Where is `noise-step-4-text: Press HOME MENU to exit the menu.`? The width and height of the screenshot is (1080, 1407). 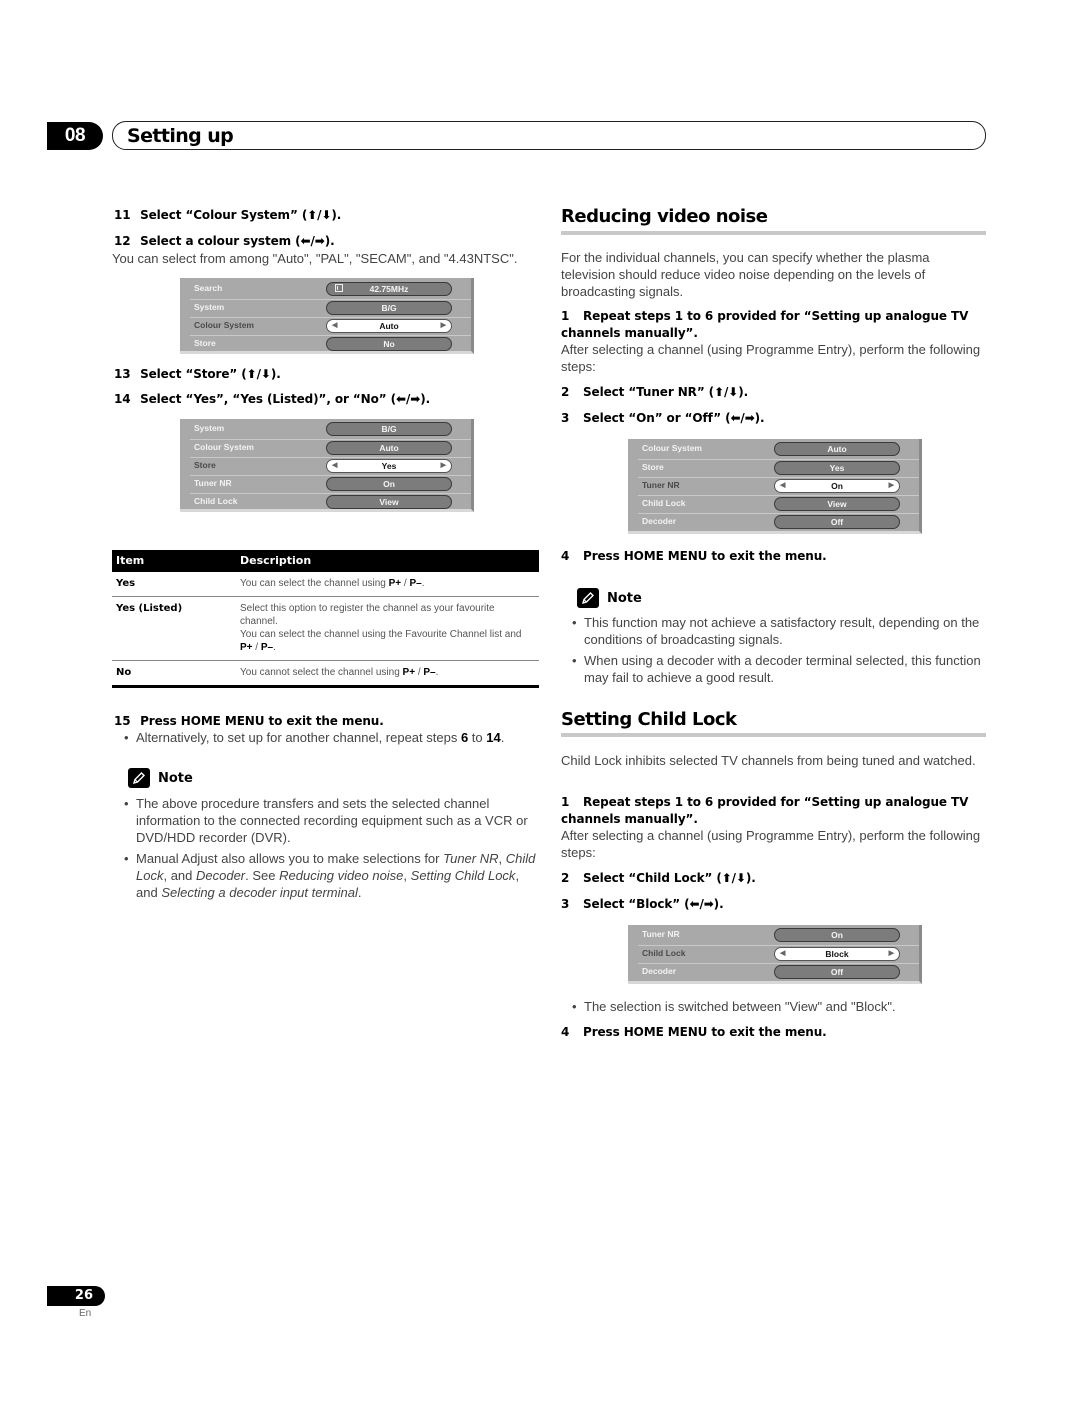 noise-step-4-text: Press HOME MENU to exit the menu. is located at coordinates (705, 556).